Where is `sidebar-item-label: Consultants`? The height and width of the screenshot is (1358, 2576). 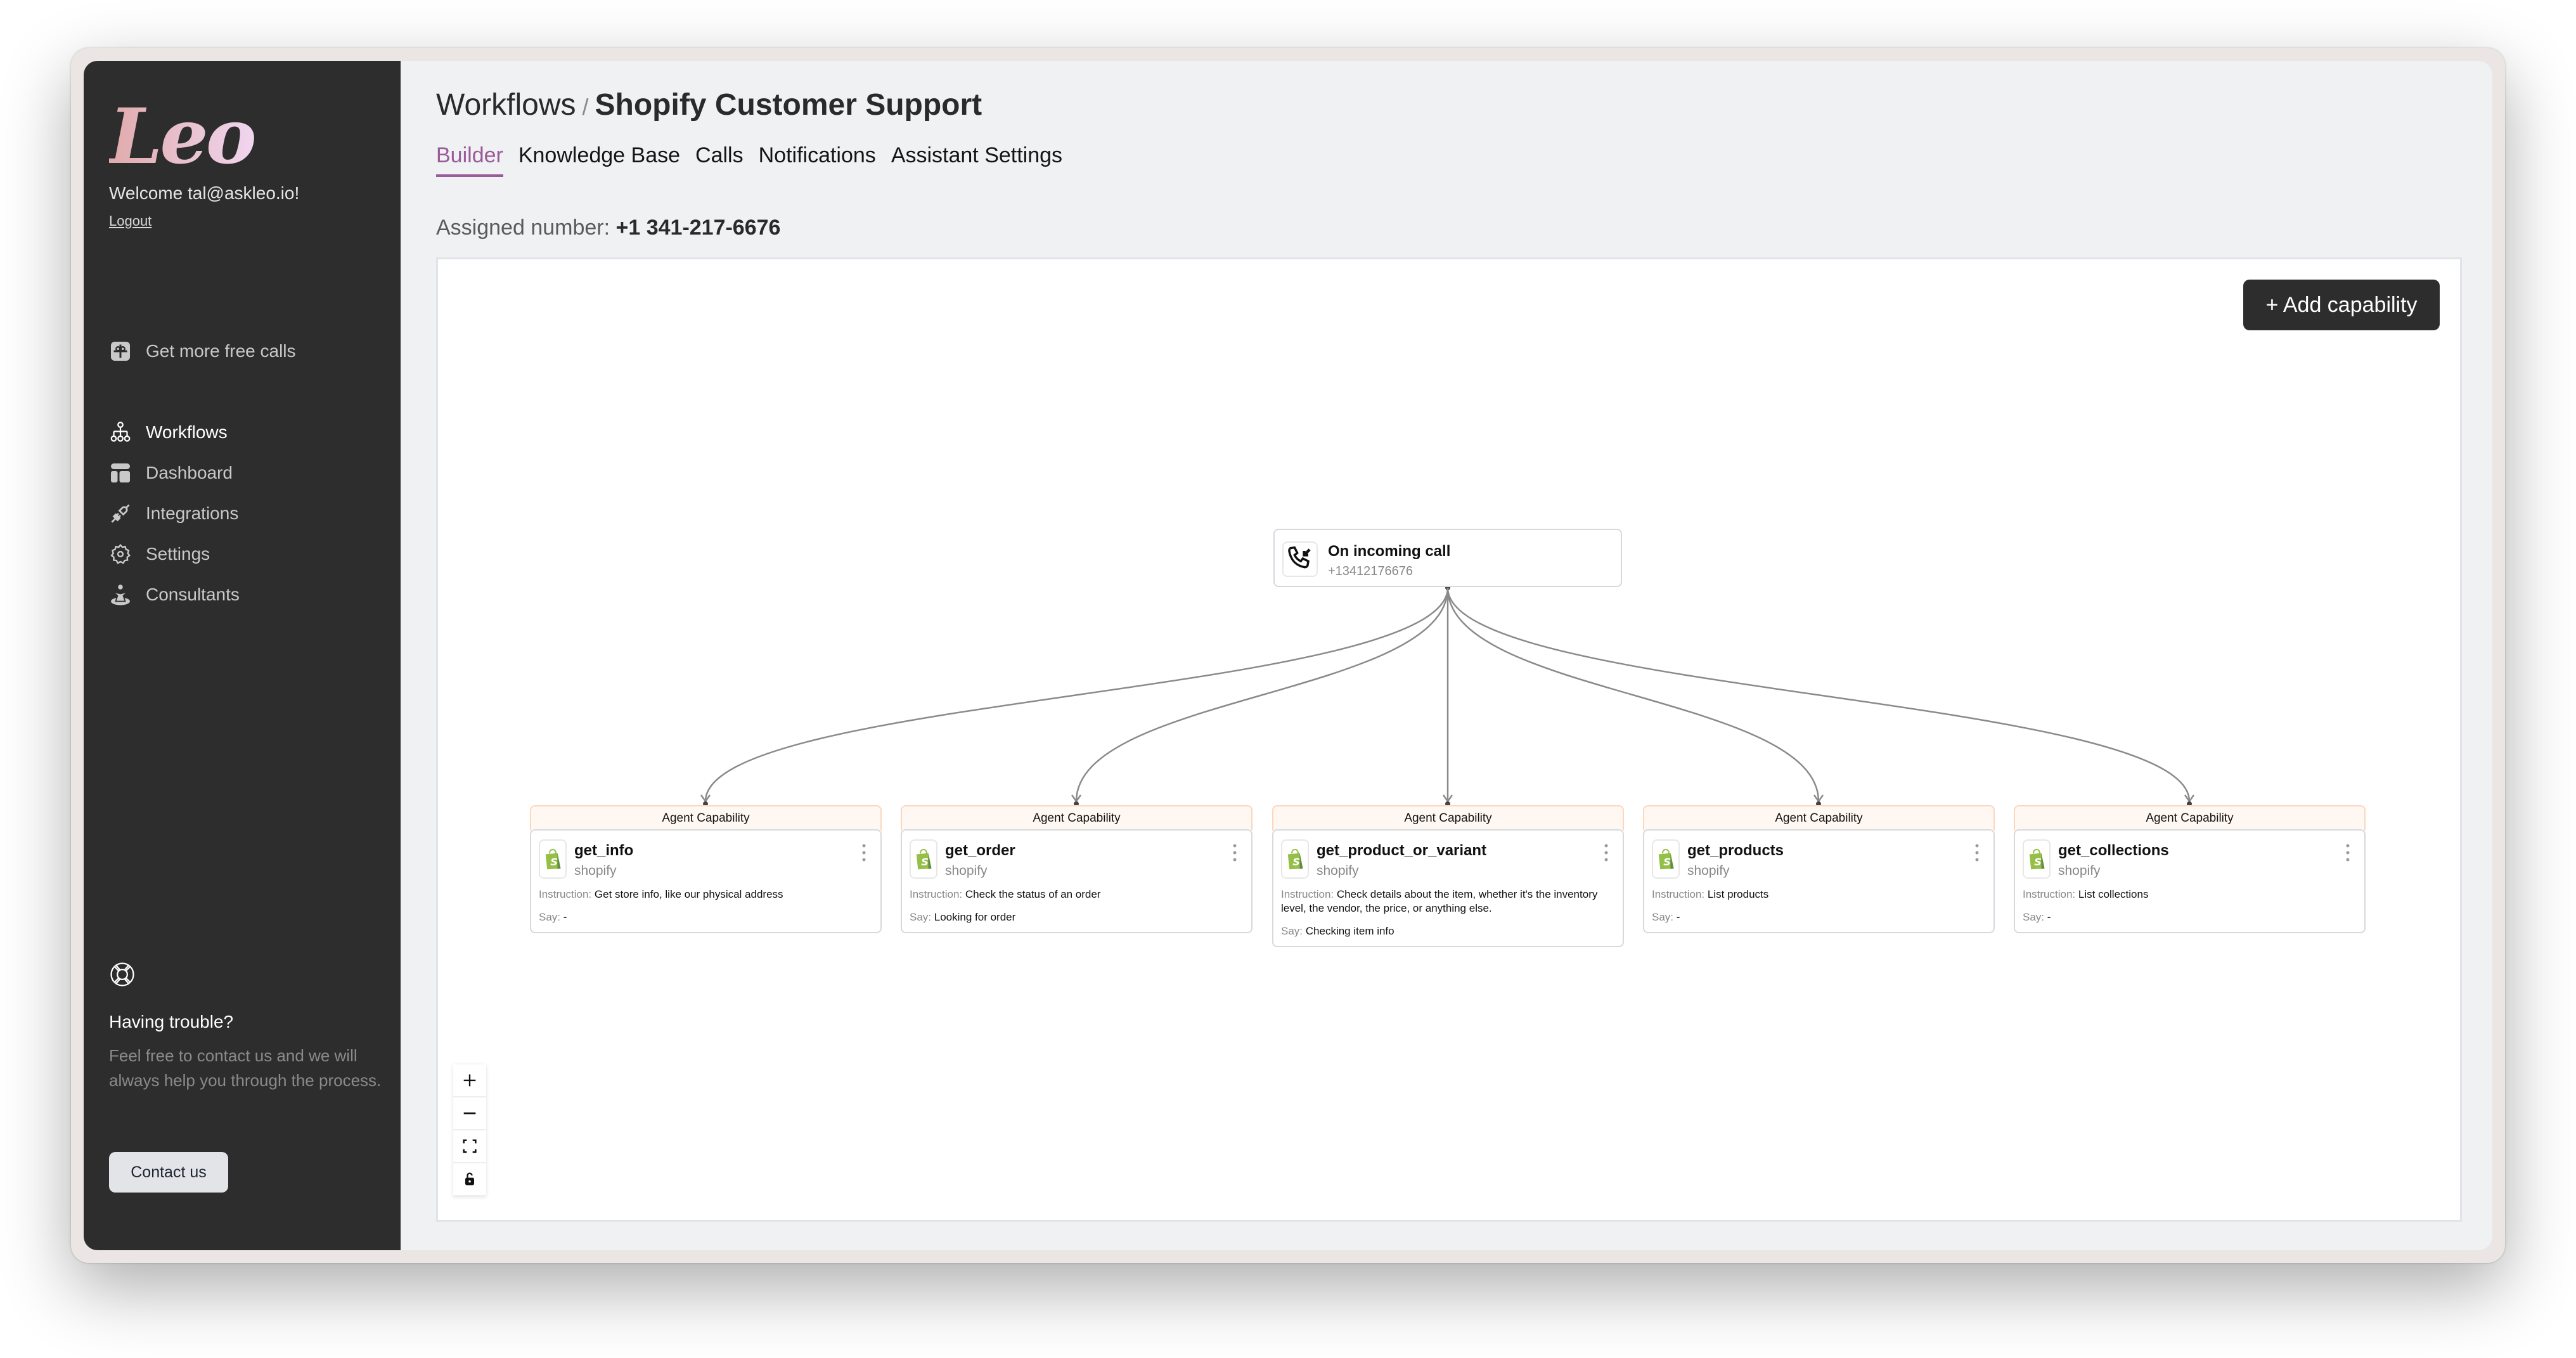
sidebar-item-label: Consultants is located at coordinates (193, 594).